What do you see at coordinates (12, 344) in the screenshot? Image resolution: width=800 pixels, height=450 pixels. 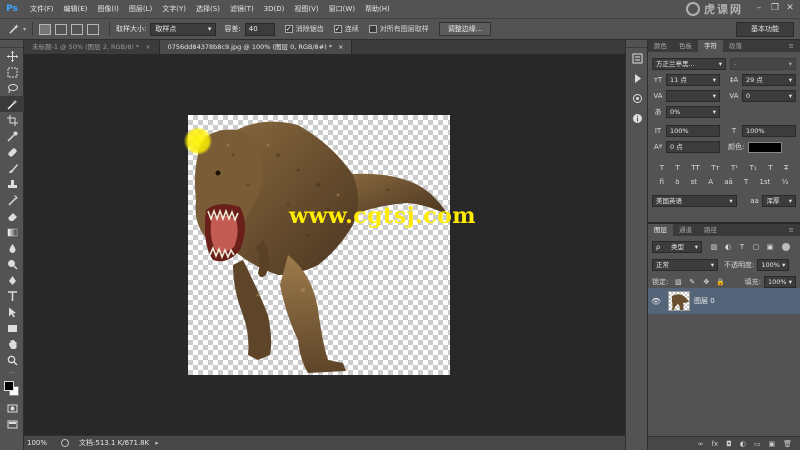 I see `hand-tool-icon` at bounding box center [12, 344].